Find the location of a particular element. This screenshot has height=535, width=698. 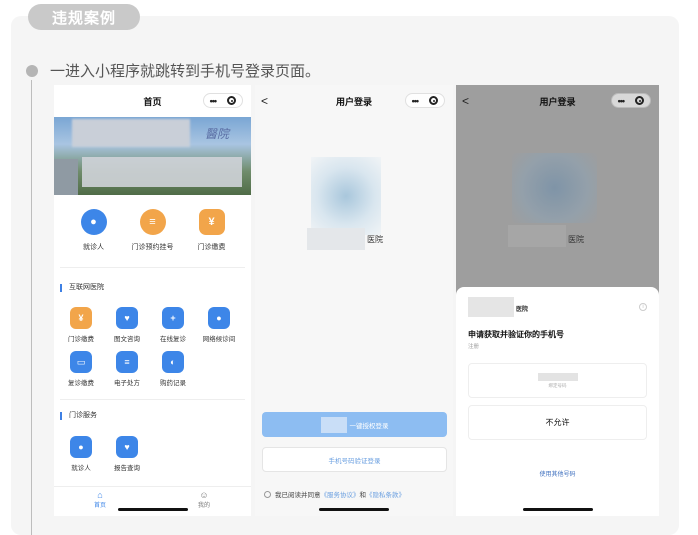

auth-request-title: 申请获取并验证你的手机号 is located at coordinates (516, 334).